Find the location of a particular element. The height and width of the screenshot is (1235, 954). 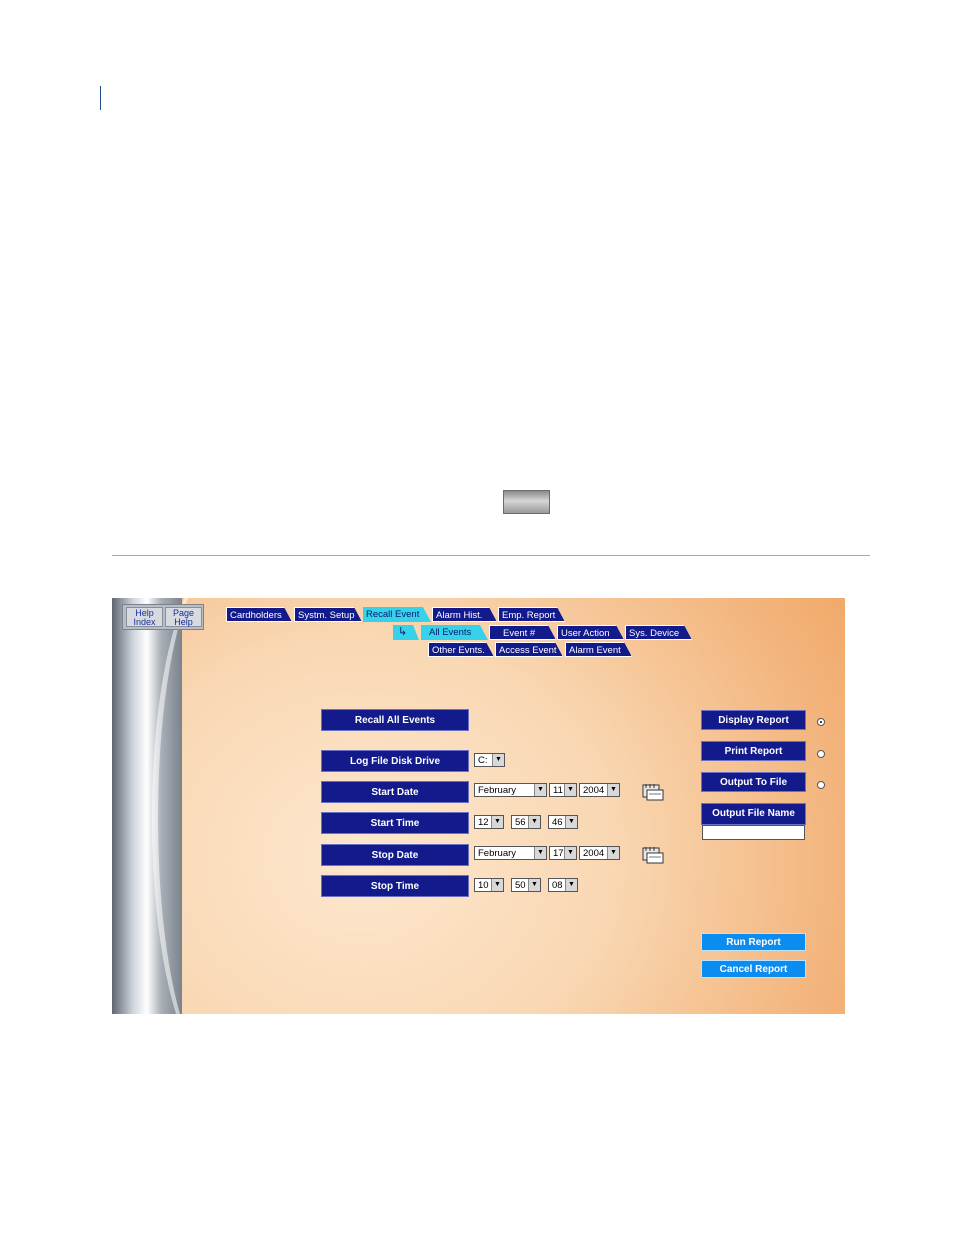

tab-user-action: User Action is located at coordinates (590, 632).